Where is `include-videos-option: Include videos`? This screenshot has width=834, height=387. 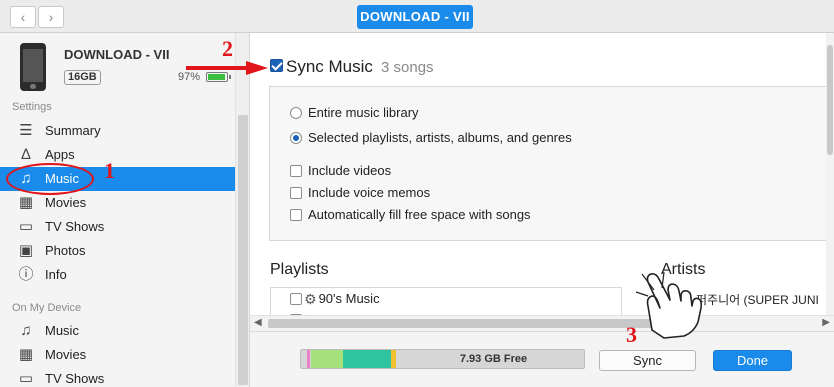
include-videos-option: Include videos is located at coordinates (340, 170).